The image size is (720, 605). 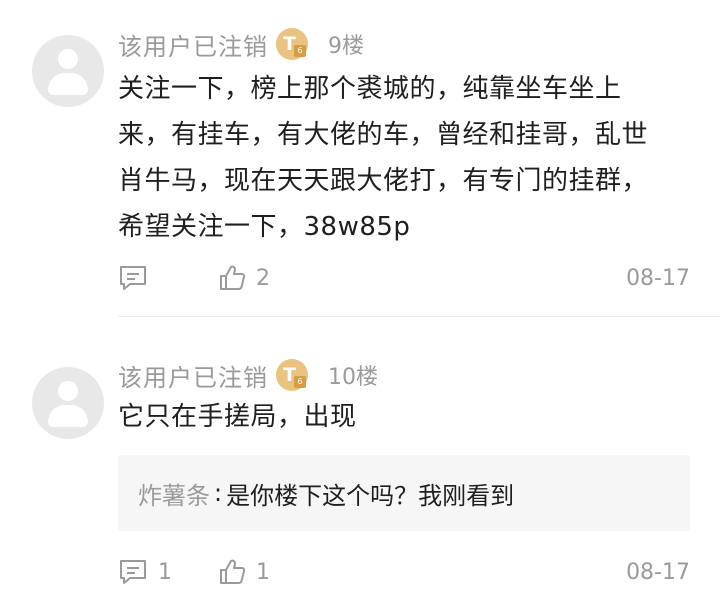 I want to click on quoted-reply: 炸薯条 : 是你楼下这个吗？我刚看到, so click(x=404, y=493).